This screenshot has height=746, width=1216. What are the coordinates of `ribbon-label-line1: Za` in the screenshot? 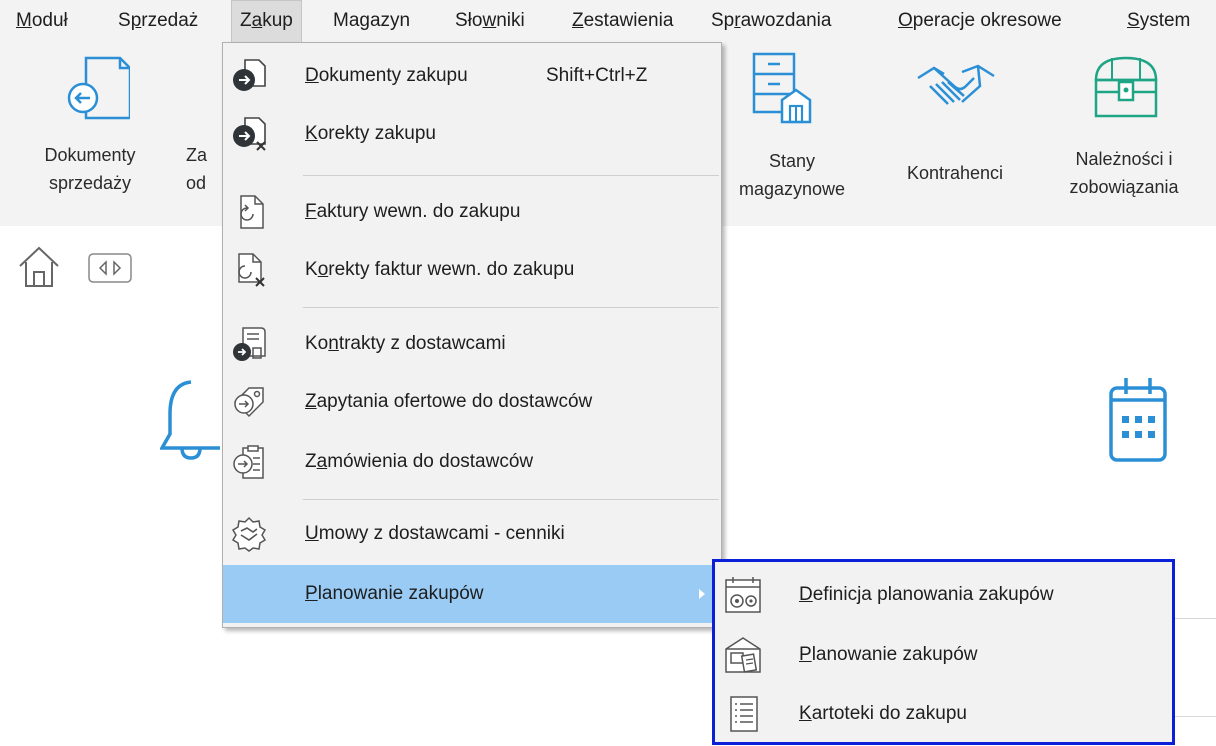 It's located at (197, 155).